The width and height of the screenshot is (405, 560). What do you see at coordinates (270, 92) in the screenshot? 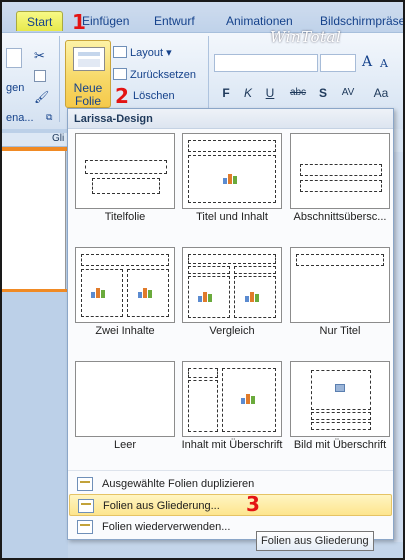
I see `underline-button: U` at bounding box center [270, 92].